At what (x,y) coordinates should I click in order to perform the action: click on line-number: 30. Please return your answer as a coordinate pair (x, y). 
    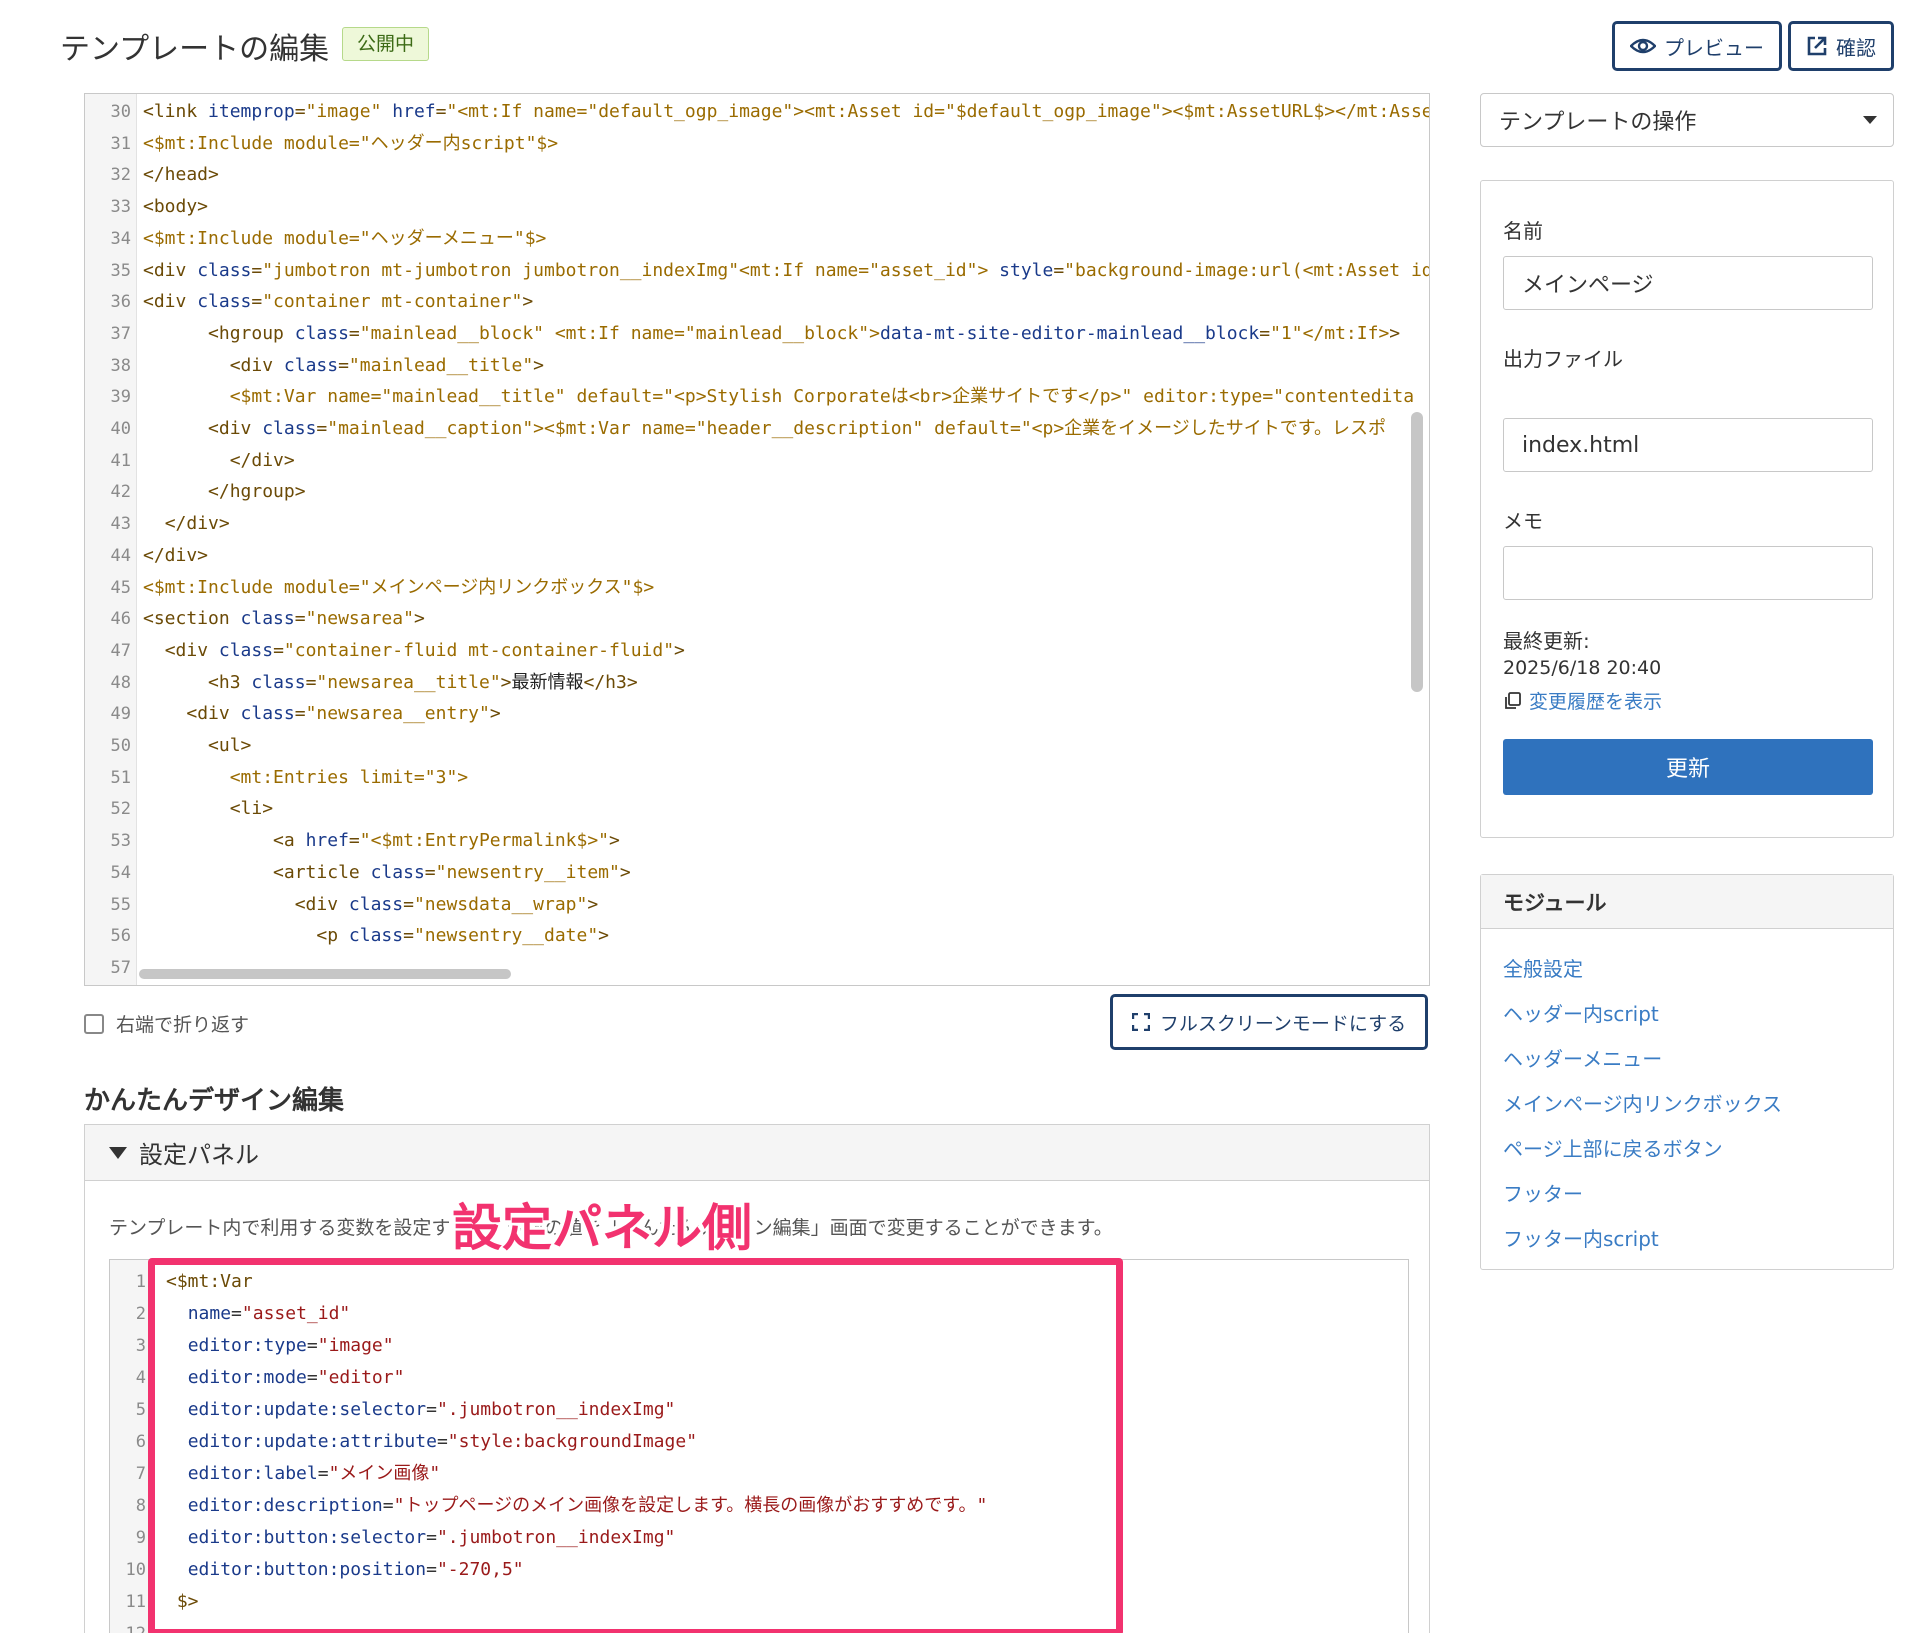
    Looking at the image, I should click on (120, 112).